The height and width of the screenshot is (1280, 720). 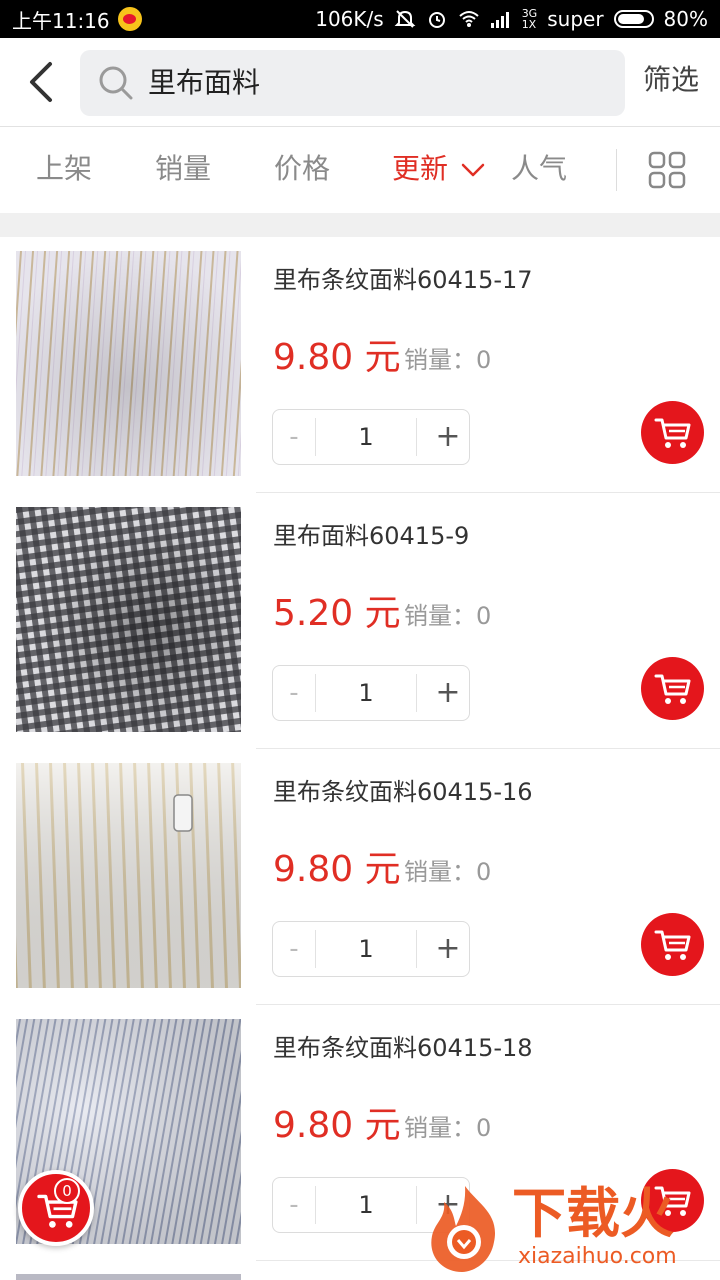 I want to click on product-title: 里布面料60415-9, so click(x=371, y=536).